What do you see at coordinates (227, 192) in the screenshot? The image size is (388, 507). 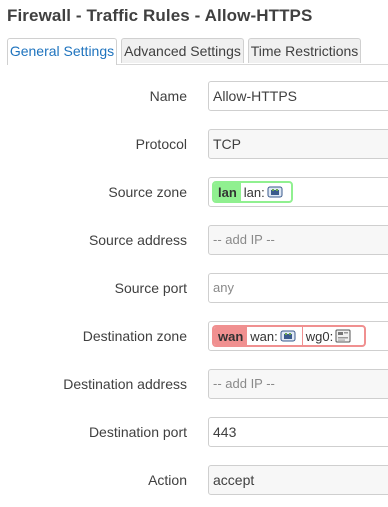 I see `zone-name: lan` at bounding box center [227, 192].